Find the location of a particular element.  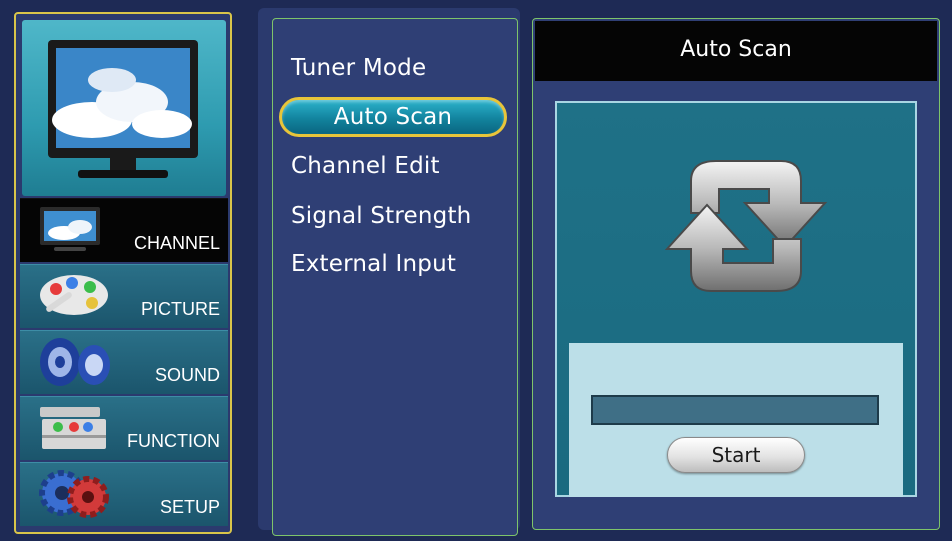

tv-hero-icon is located at coordinates (123, 109).